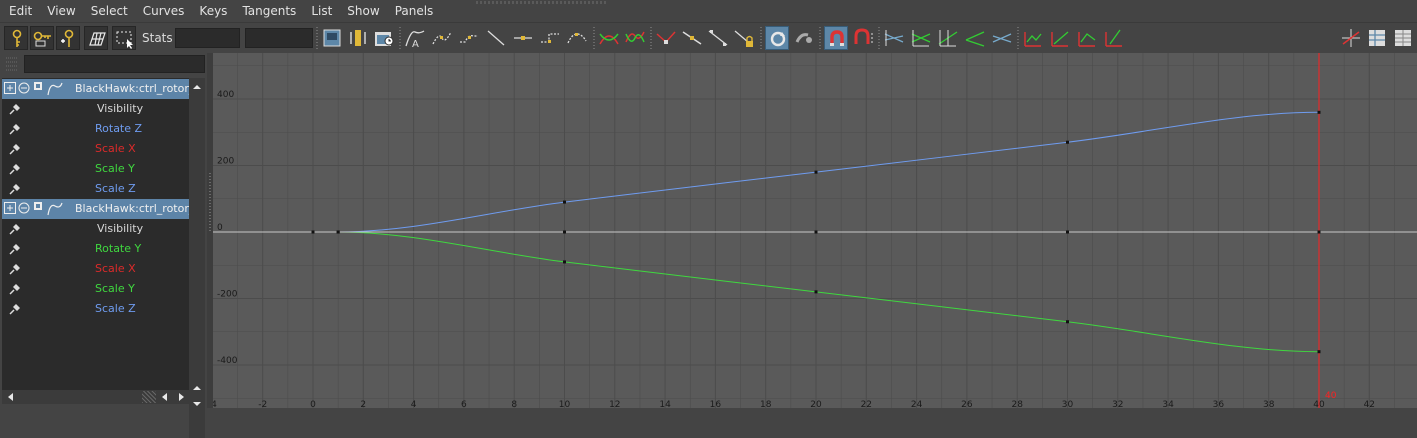  What do you see at coordinates (1377, 38) in the screenshot?
I see `channel-box-icon` at bounding box center [1377, 38].